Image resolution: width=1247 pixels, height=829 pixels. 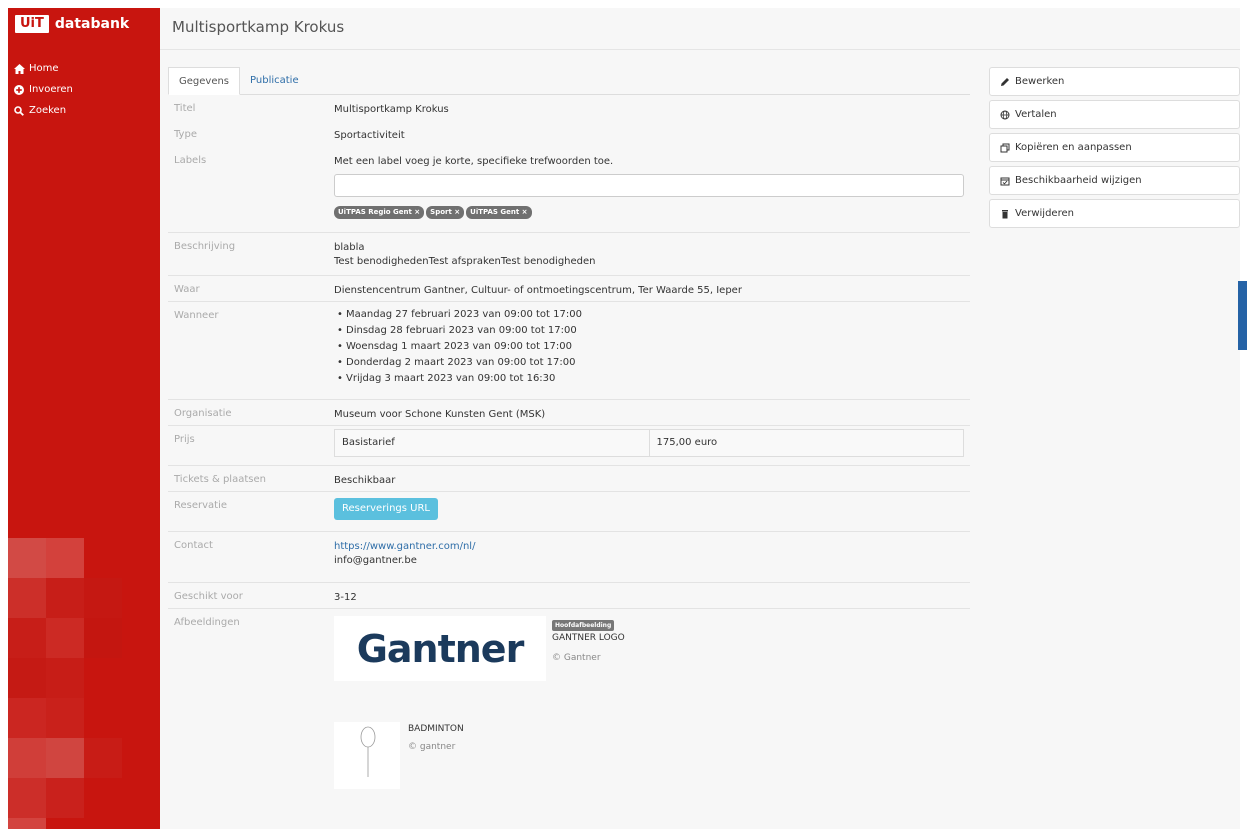 What do you see at coordinates (404, 547) in the screenshot?
I see `contact-url-link: https://www.gantner.com/nl/` at bounding box center [404, 547].